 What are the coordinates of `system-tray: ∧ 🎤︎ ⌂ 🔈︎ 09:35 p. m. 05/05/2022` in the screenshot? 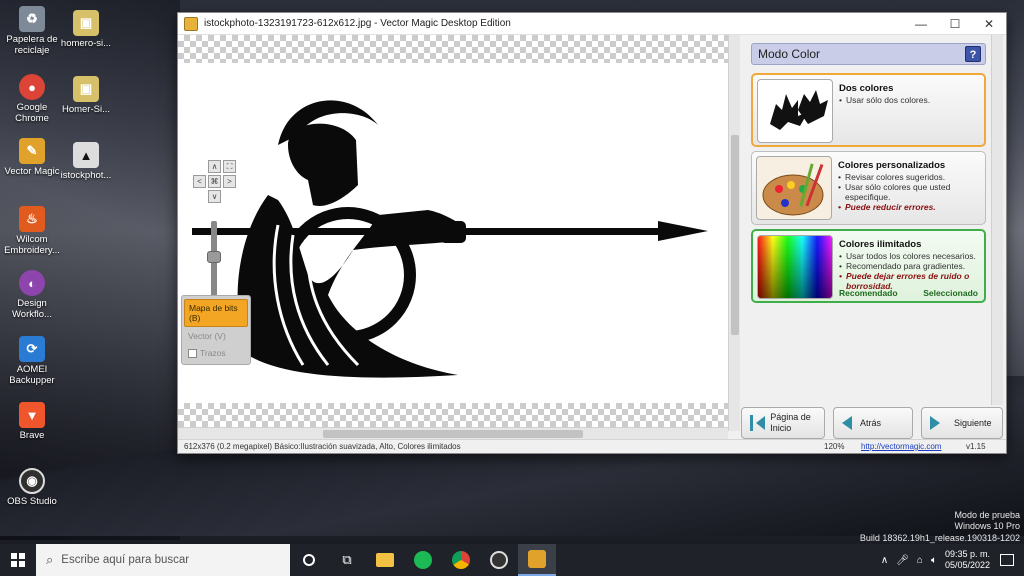 It's located at (952, 560).